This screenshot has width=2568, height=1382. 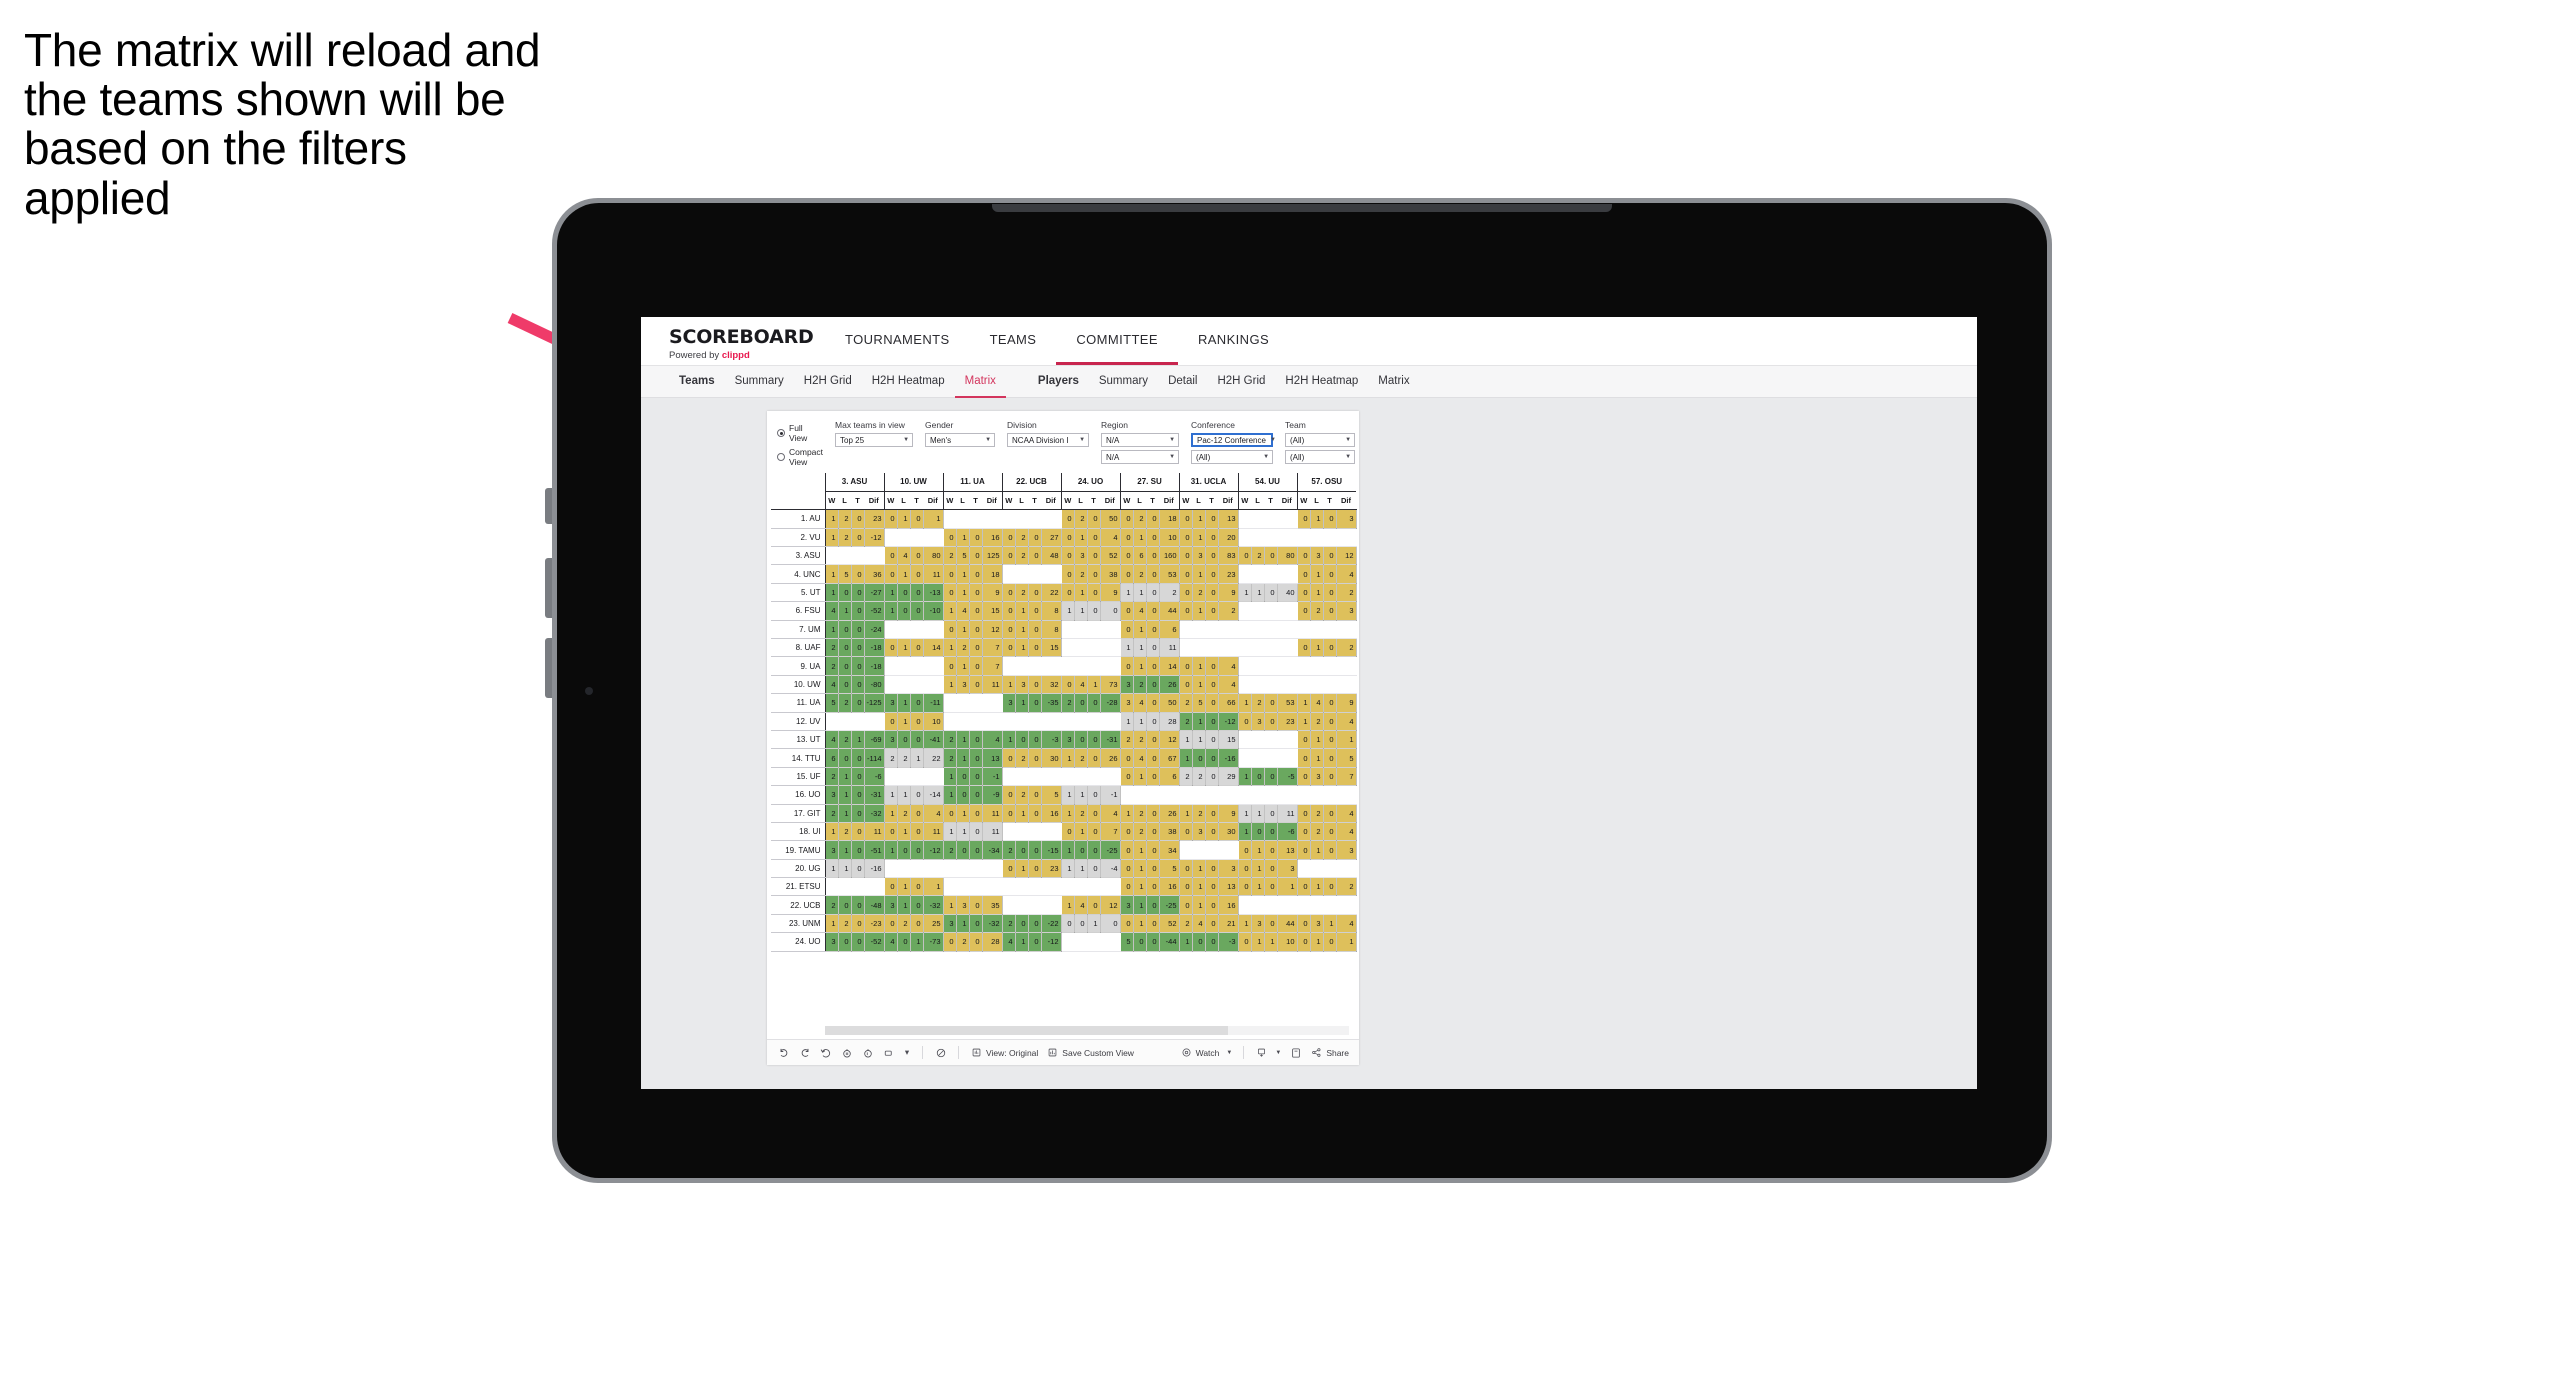 What do you see at coordinates (992, 666) in the screenshot?
I see `matrix-cell: 7` at bounding box center [992, 666].